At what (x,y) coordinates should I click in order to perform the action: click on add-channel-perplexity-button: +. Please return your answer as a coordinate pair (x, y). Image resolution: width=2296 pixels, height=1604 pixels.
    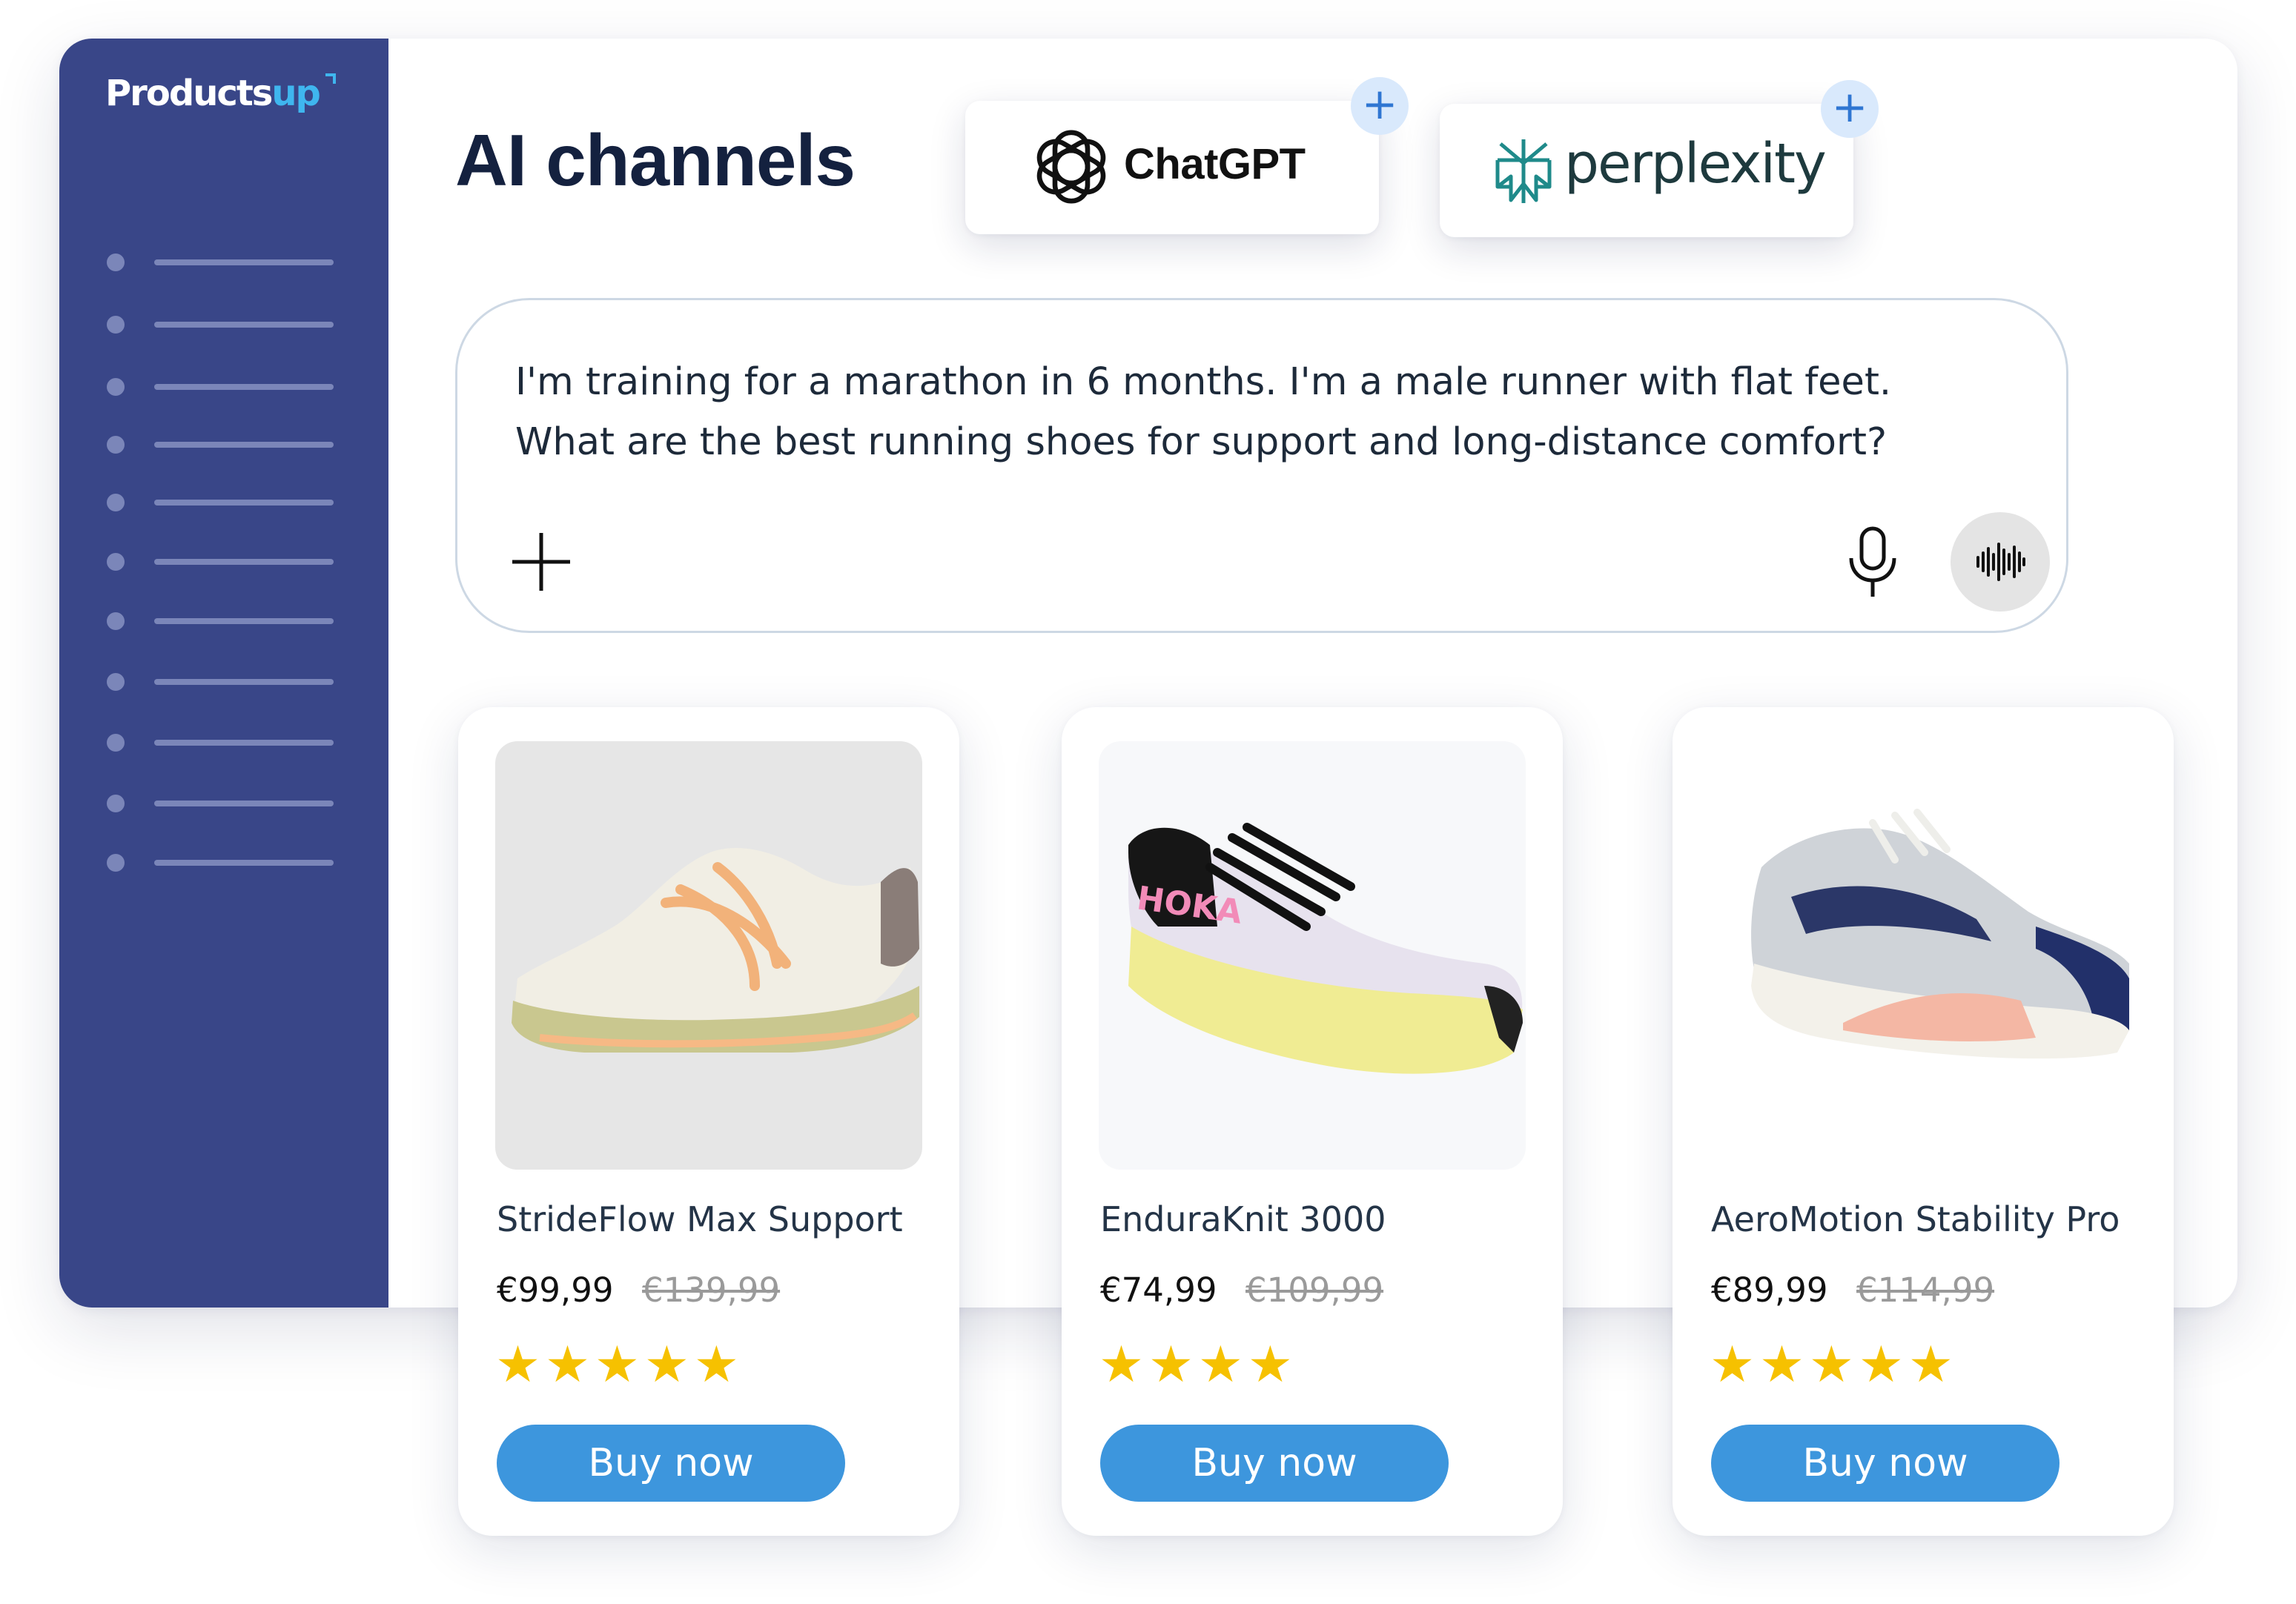
    Looking at the image, I should click on (1850, 109).